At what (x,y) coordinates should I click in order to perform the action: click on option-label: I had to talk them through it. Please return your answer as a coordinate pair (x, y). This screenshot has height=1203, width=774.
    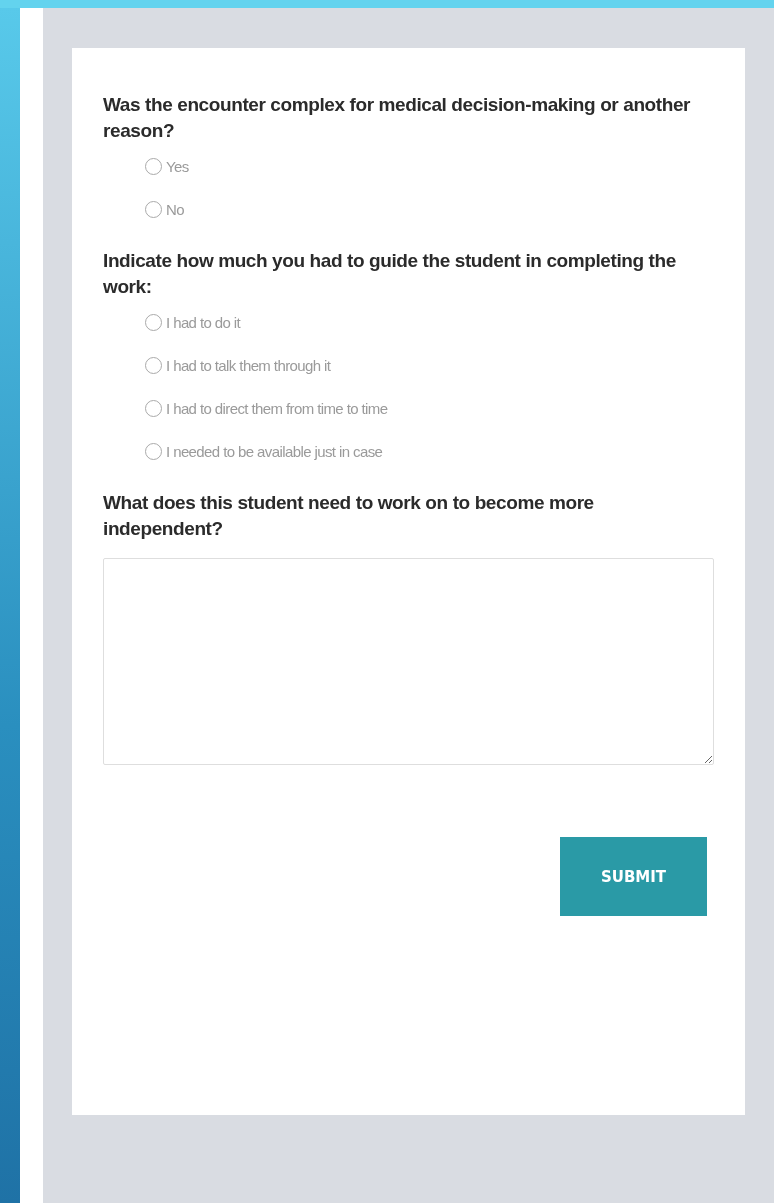
    Looking at the image, I should click on (248, 365).